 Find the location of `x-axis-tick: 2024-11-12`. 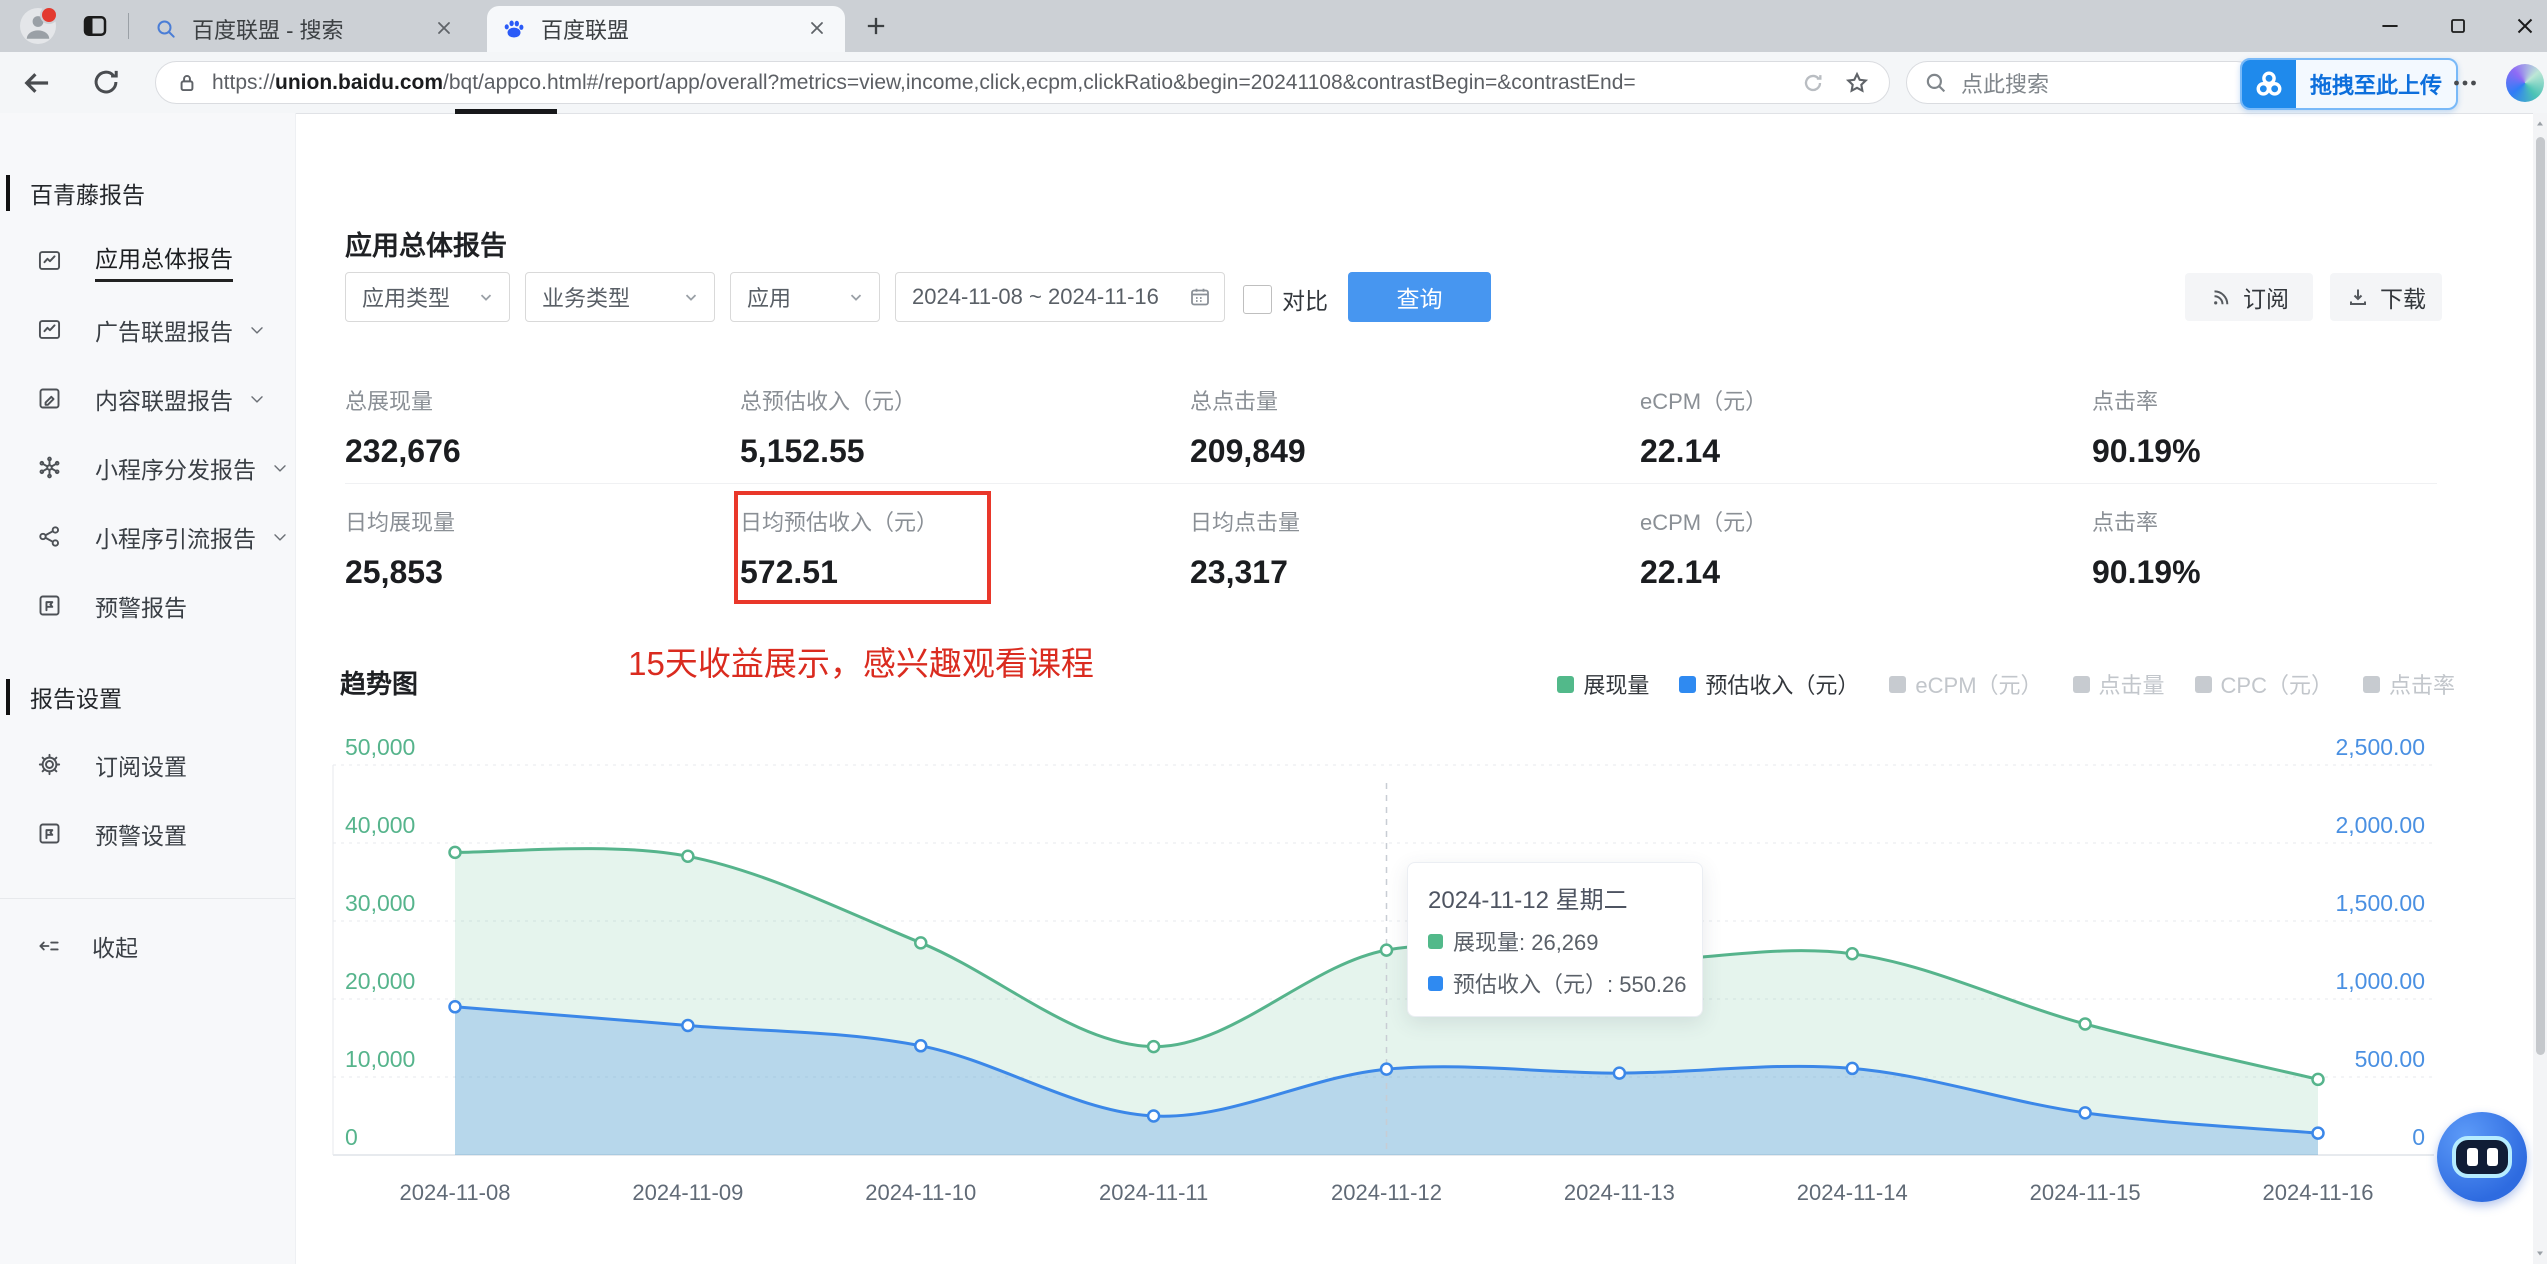

x-axis-tick: 2024-11-12 is located at coordinates (1386, 1192).